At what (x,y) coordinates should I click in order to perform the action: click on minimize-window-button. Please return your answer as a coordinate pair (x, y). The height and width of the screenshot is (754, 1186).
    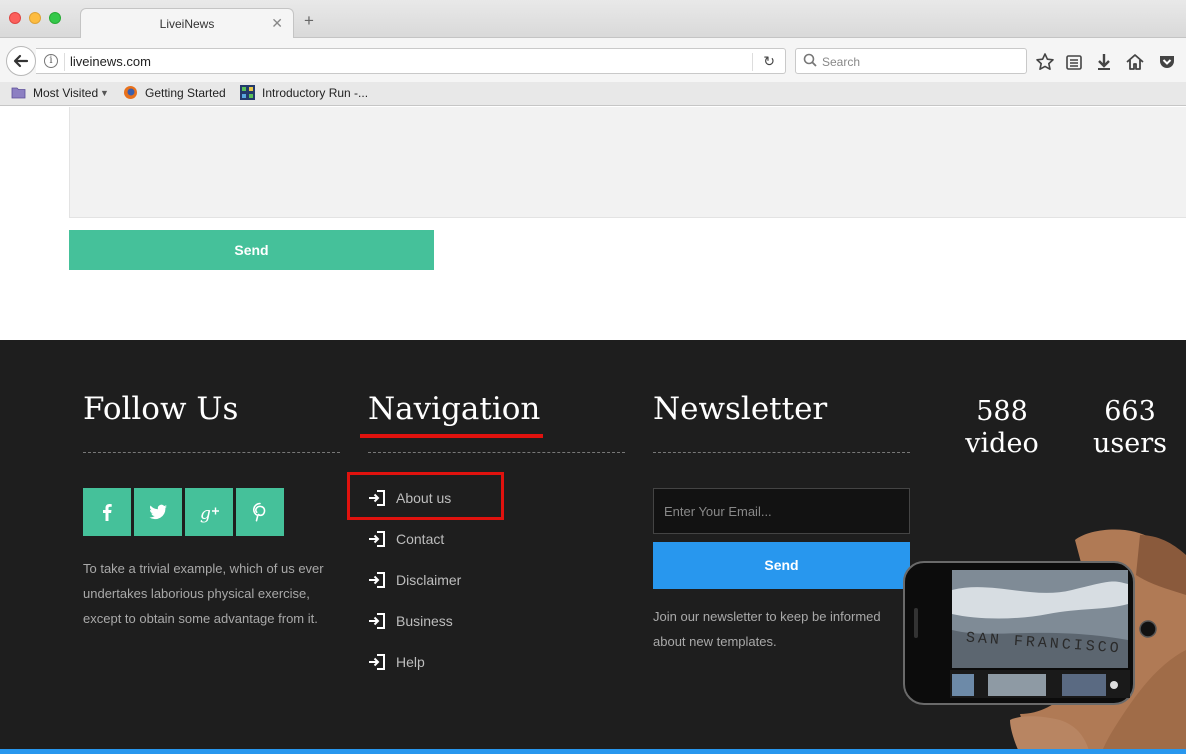
    Looking at the image, I should click on (35, 18).